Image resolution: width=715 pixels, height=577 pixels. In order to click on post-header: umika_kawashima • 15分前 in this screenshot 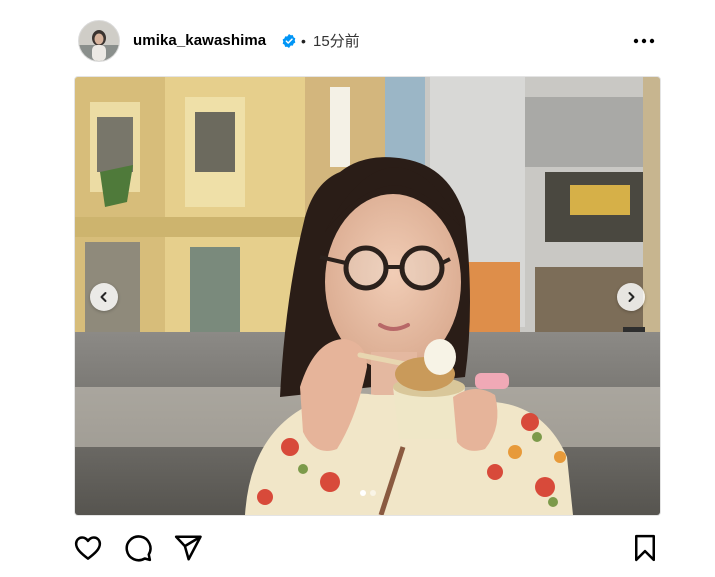, I will do `click(357, 39)`.